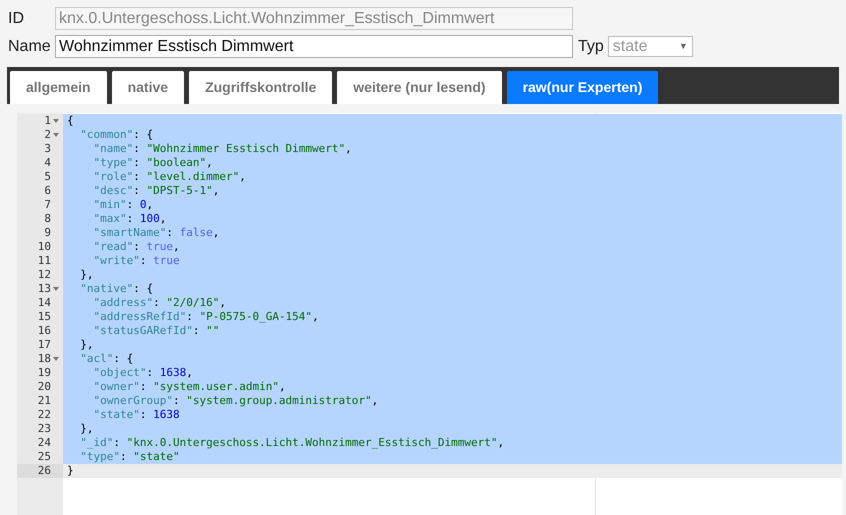 This screenshot has height=515, width=846. I want to click on code-line: "name": "Wohnzimmer Esstisch Dimmwert",, so click(222, 149).